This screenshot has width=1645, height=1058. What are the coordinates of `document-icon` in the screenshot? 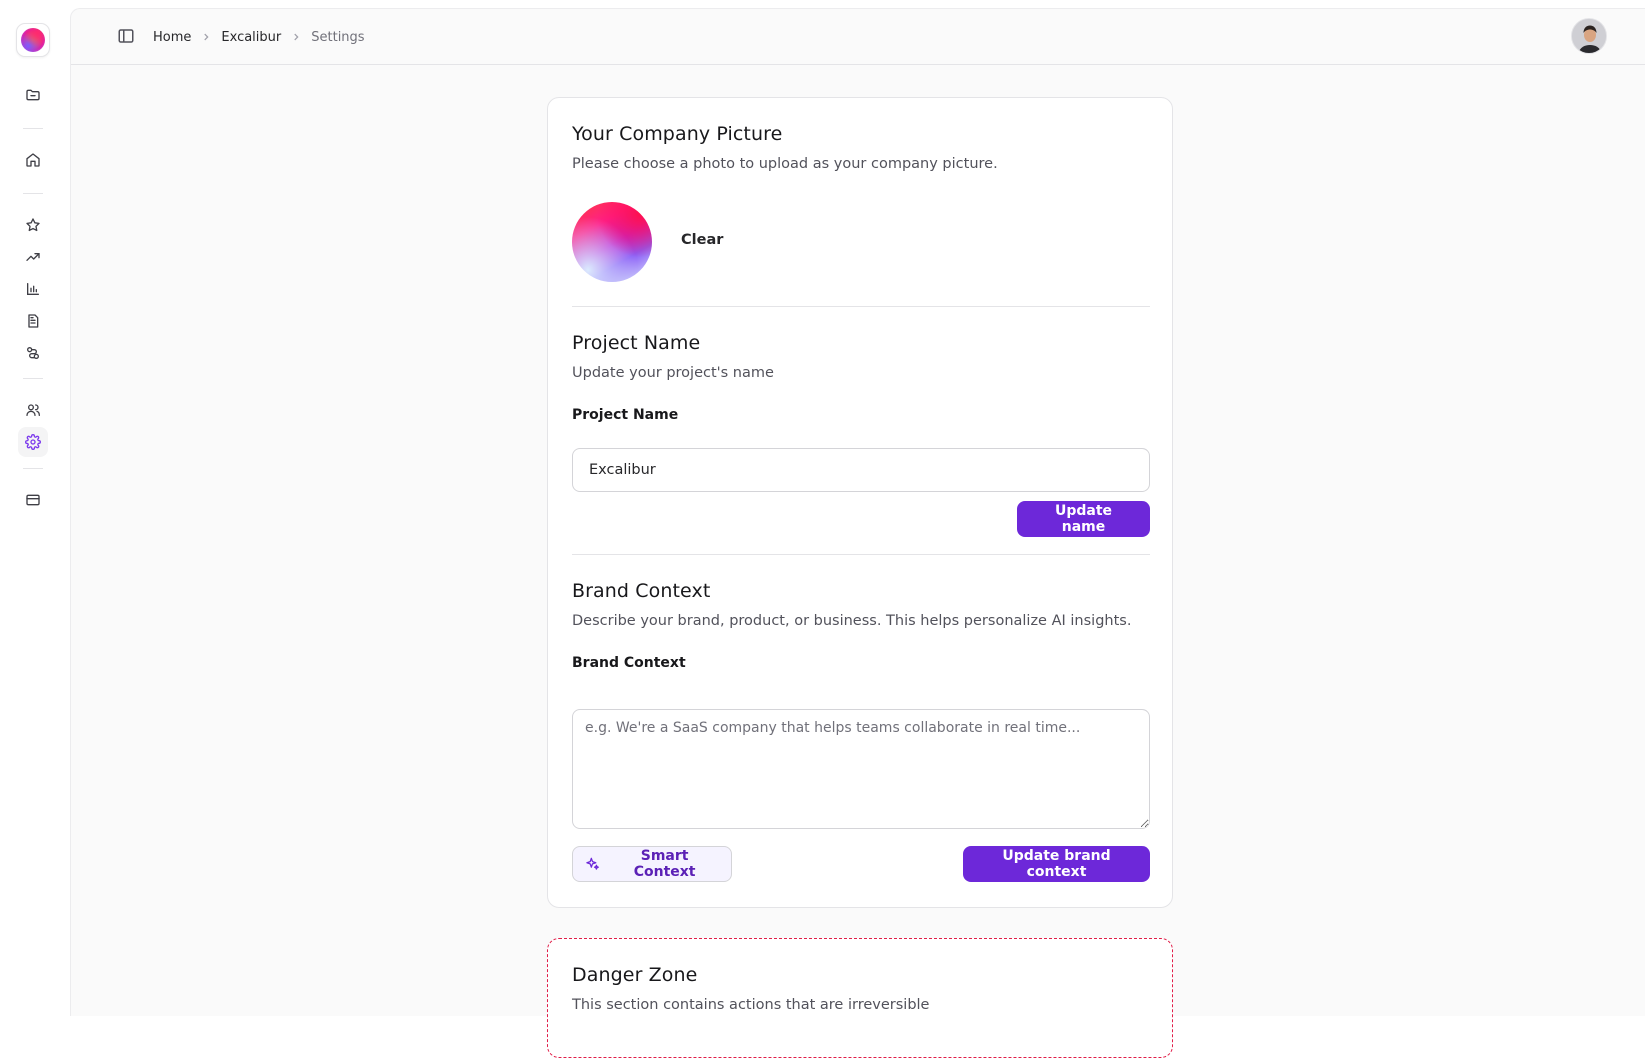 It's located at (33, 321).